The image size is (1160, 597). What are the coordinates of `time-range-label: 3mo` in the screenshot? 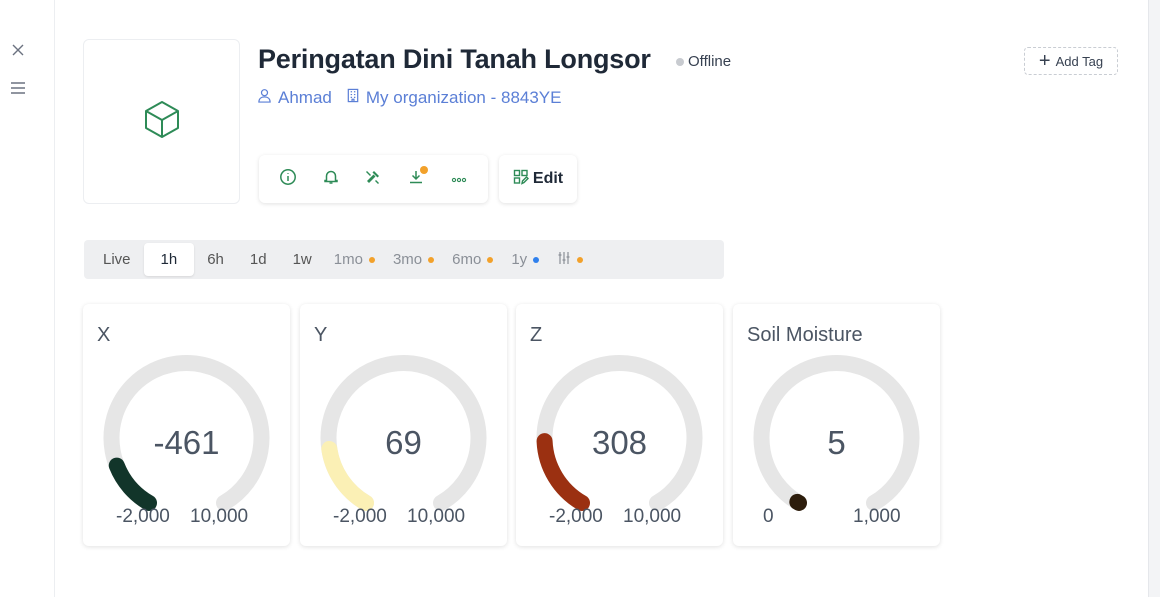 It's located at (407, 259).